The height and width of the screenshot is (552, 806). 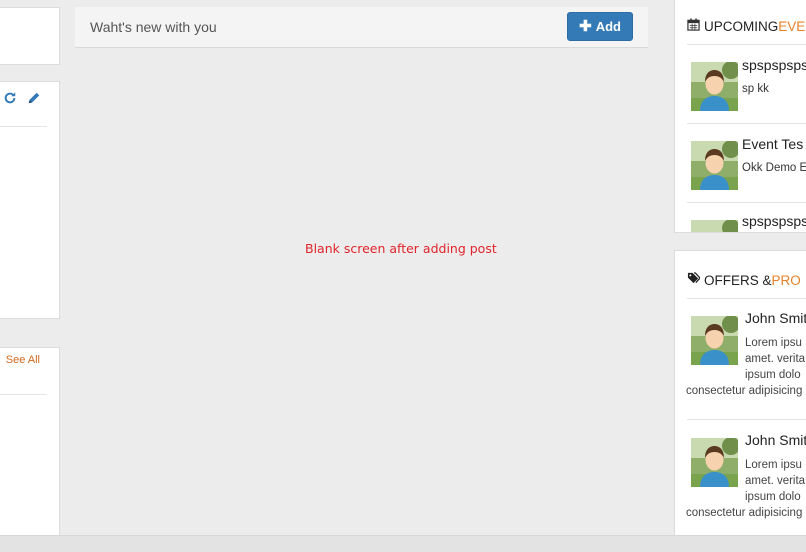 What do you see at coordinates (30, 447) in the screenshot?
I see `left-panel-list: See All` at bounding box center [30, 447].